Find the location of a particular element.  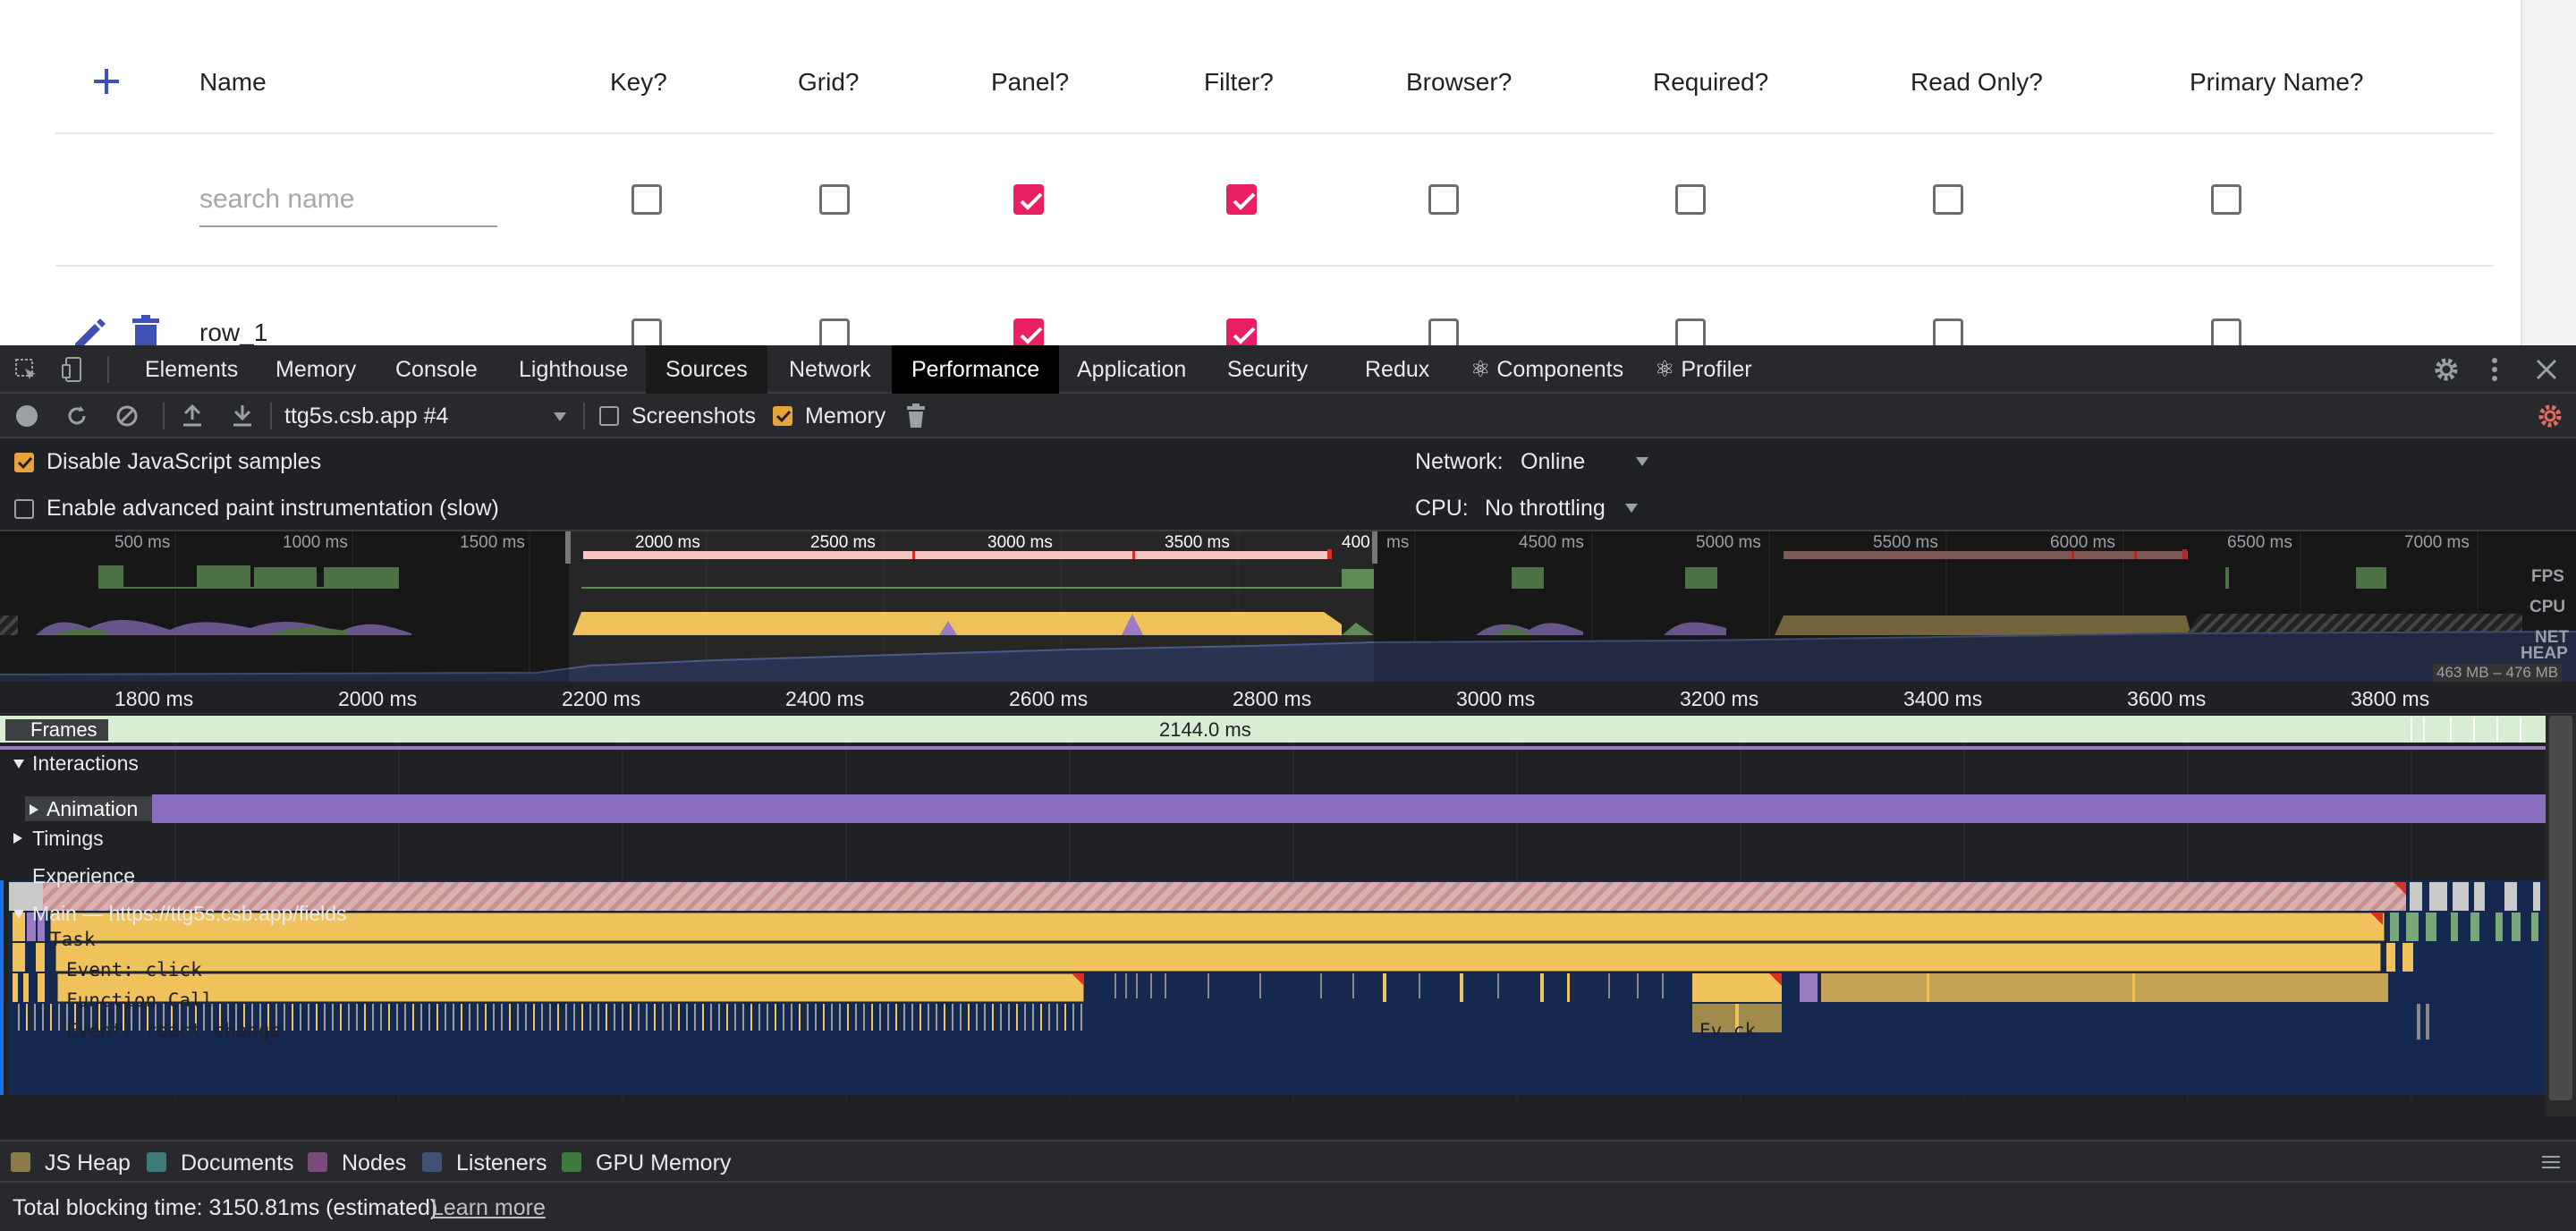

row1-key-checkbox is located at coordinates (646, 331).